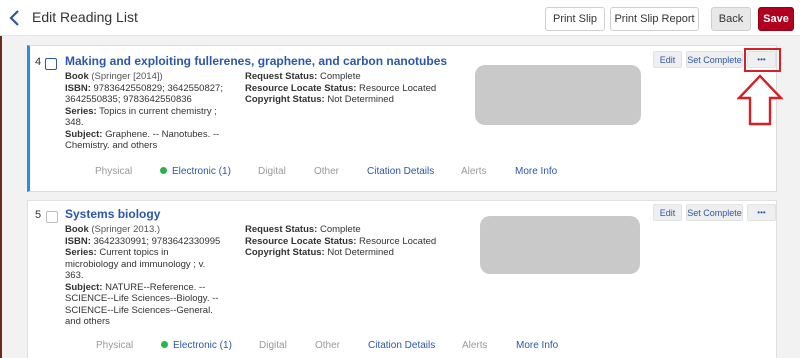  Describe the element at coordinates (762, 60) in the screenshot. I see `annotation-highlight` at that location.